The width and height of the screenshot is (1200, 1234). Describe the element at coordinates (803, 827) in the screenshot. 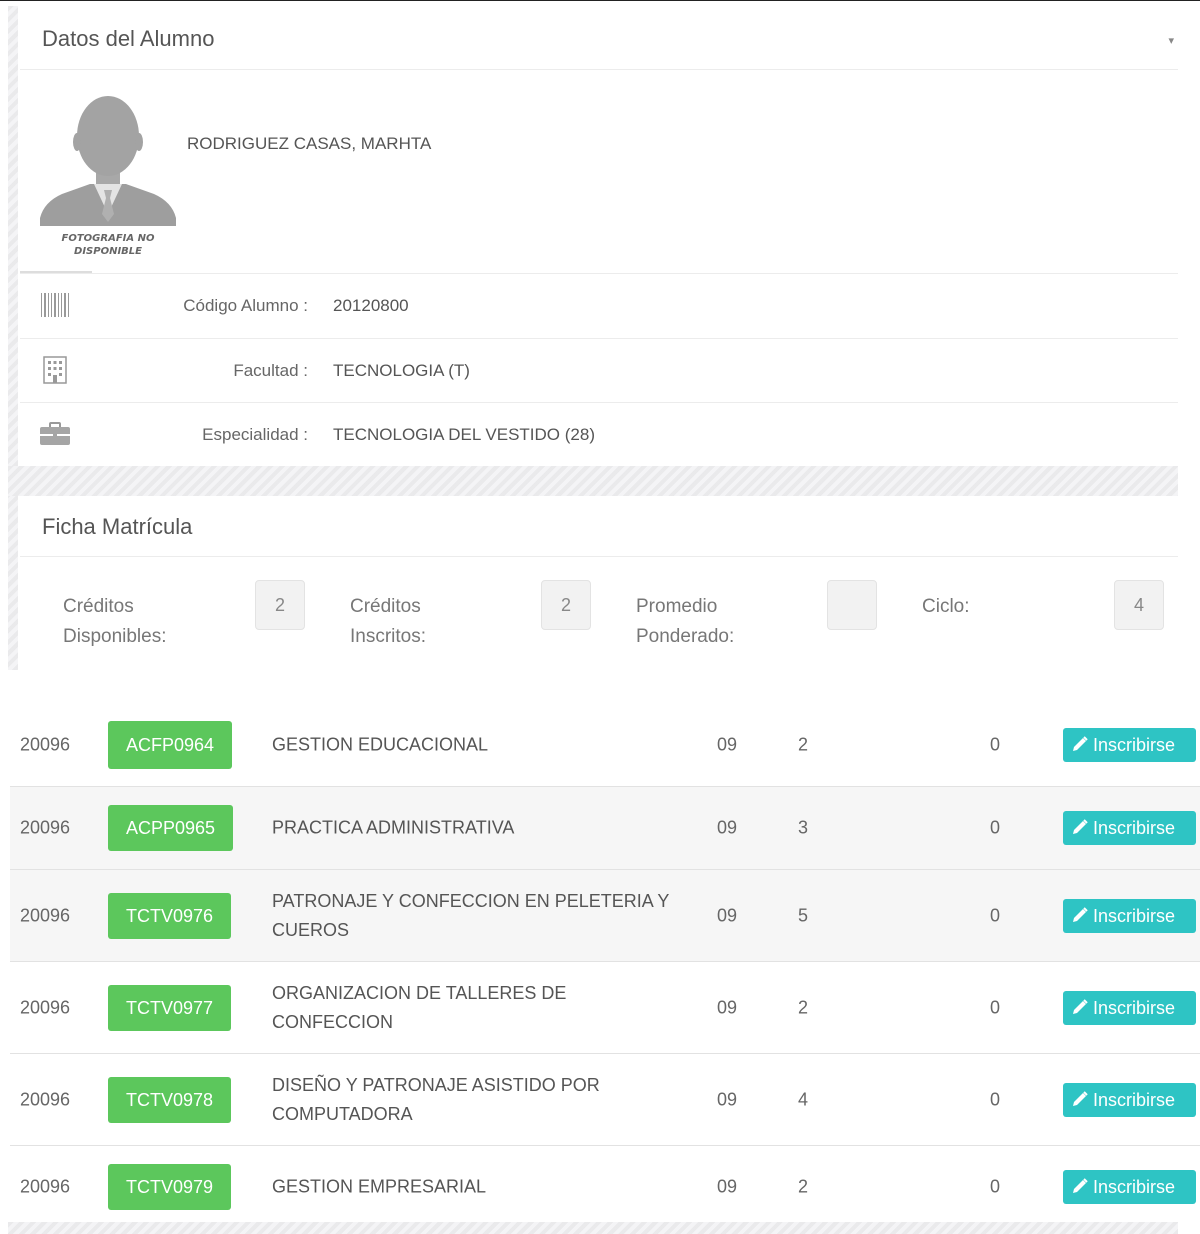

I see `course-credits: 3` at that location.